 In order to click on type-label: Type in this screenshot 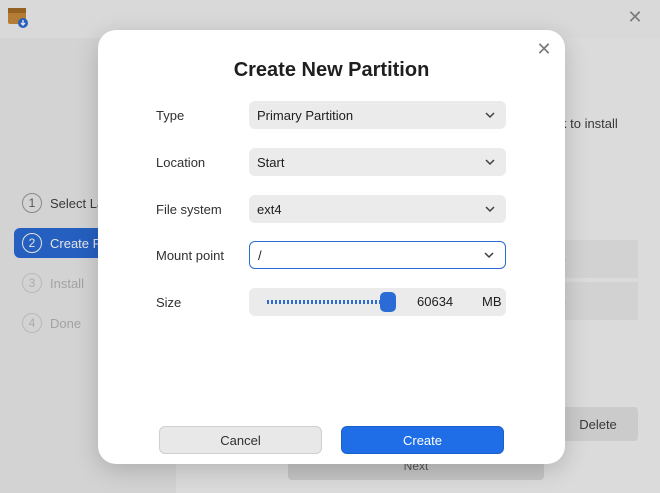, I will do `click(170, 115)`.